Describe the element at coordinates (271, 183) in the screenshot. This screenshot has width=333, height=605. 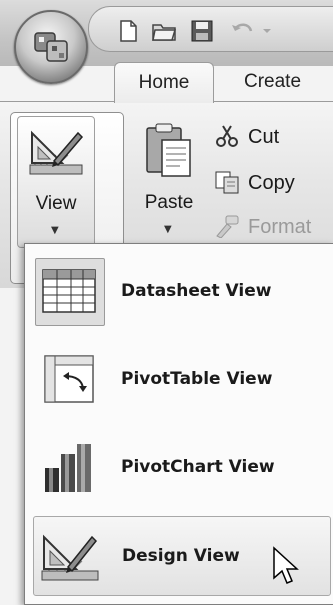
I see `copy-label: Copy` at that location.